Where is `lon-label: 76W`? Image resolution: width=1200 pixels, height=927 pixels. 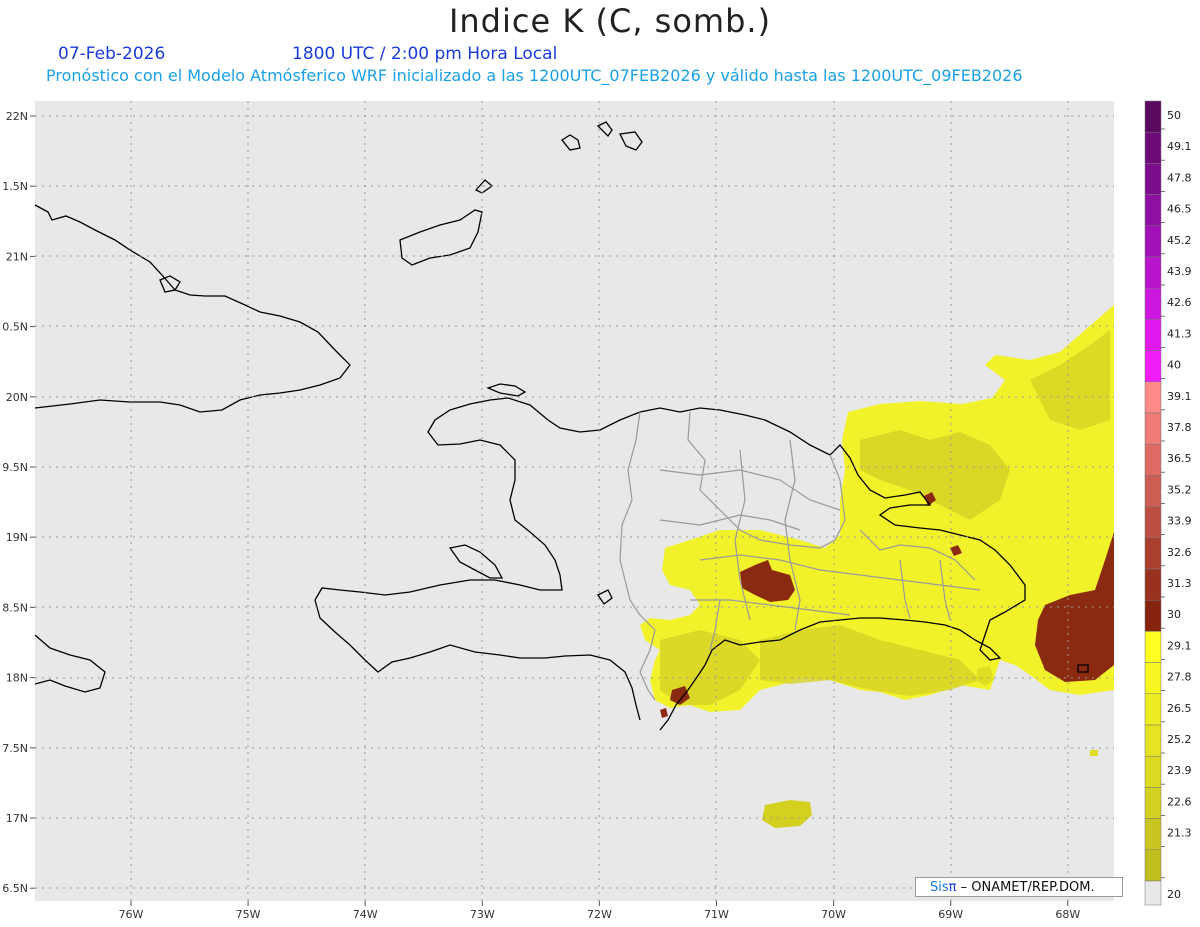
lon-label: 76W is located at coordinates (131, 914).